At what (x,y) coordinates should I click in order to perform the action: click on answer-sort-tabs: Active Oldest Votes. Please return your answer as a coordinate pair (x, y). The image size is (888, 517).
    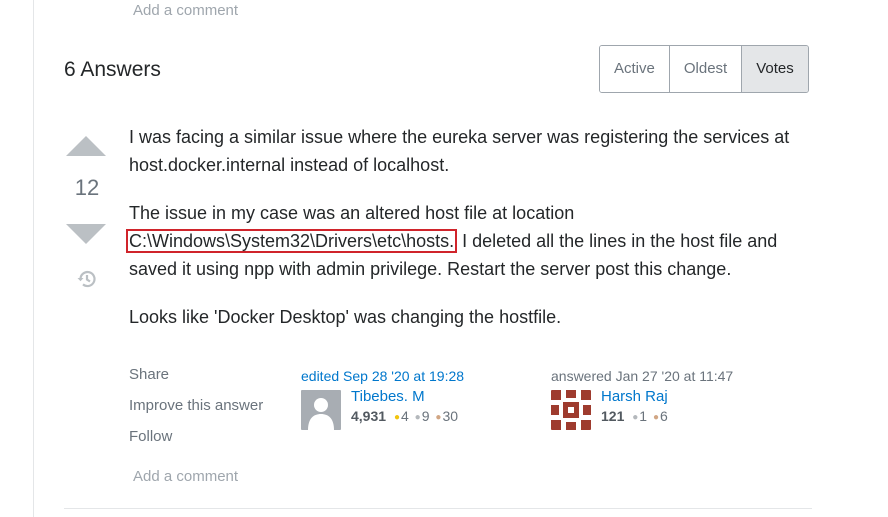
    Looking at the image, I should click on (704, 69).